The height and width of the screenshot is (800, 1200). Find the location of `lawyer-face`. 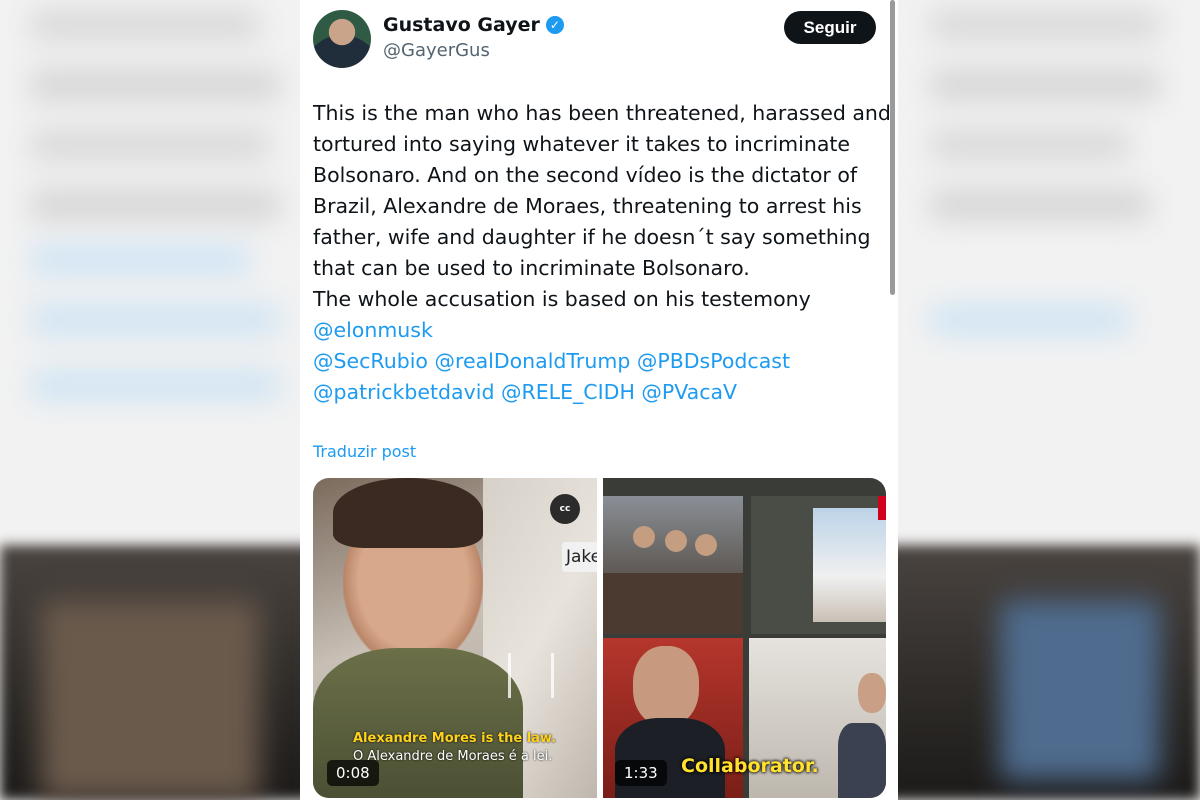

lawyer-face is located at coordinates (872, 693).